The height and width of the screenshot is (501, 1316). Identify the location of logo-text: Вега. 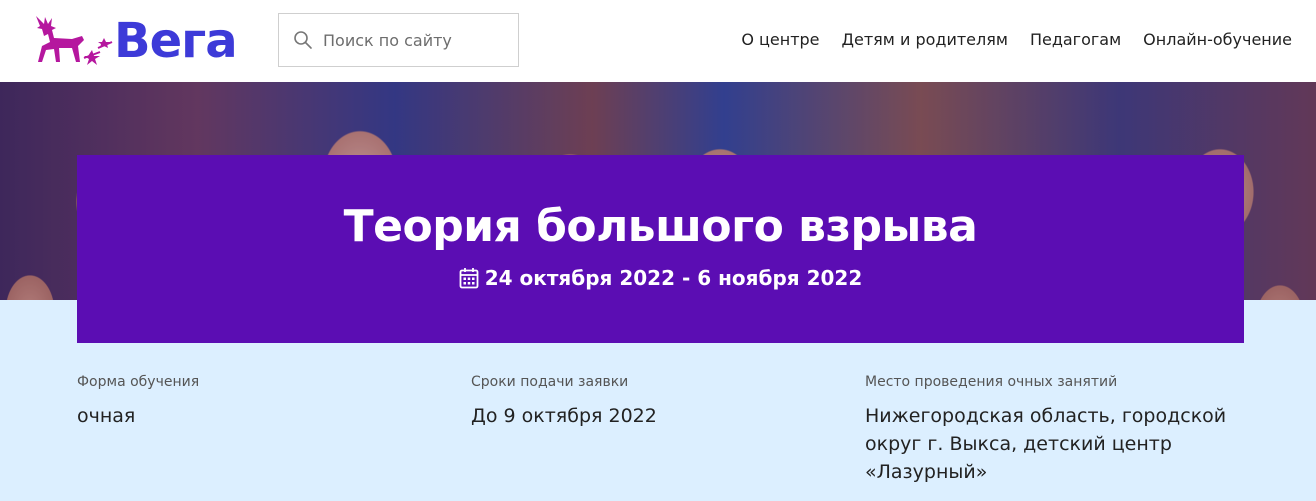
(176, 41).